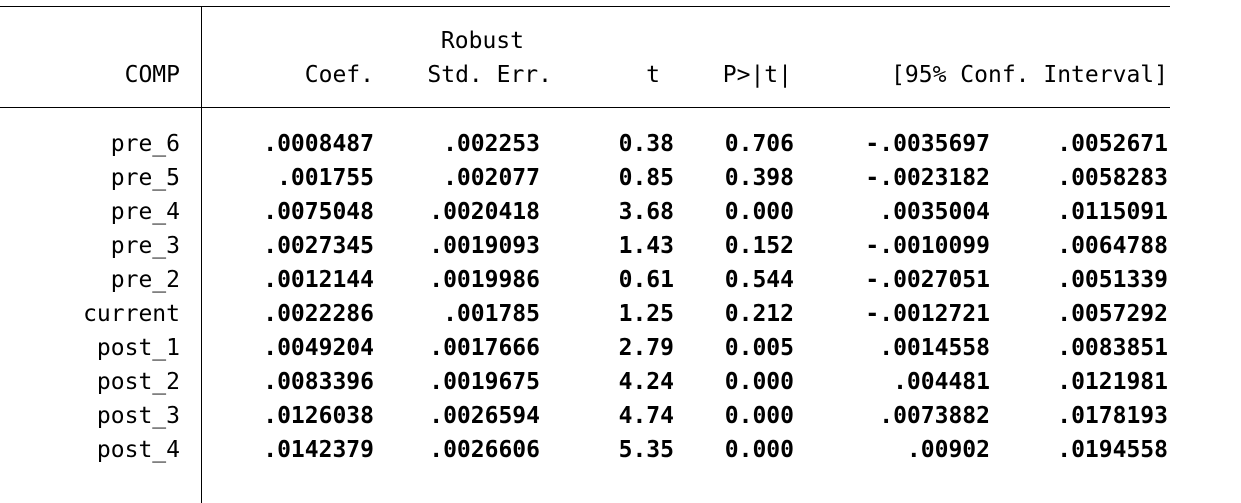 The height and width of the screenshot is (503, 1241). I want to click on stderr-value: .001785, so click(491, 314).